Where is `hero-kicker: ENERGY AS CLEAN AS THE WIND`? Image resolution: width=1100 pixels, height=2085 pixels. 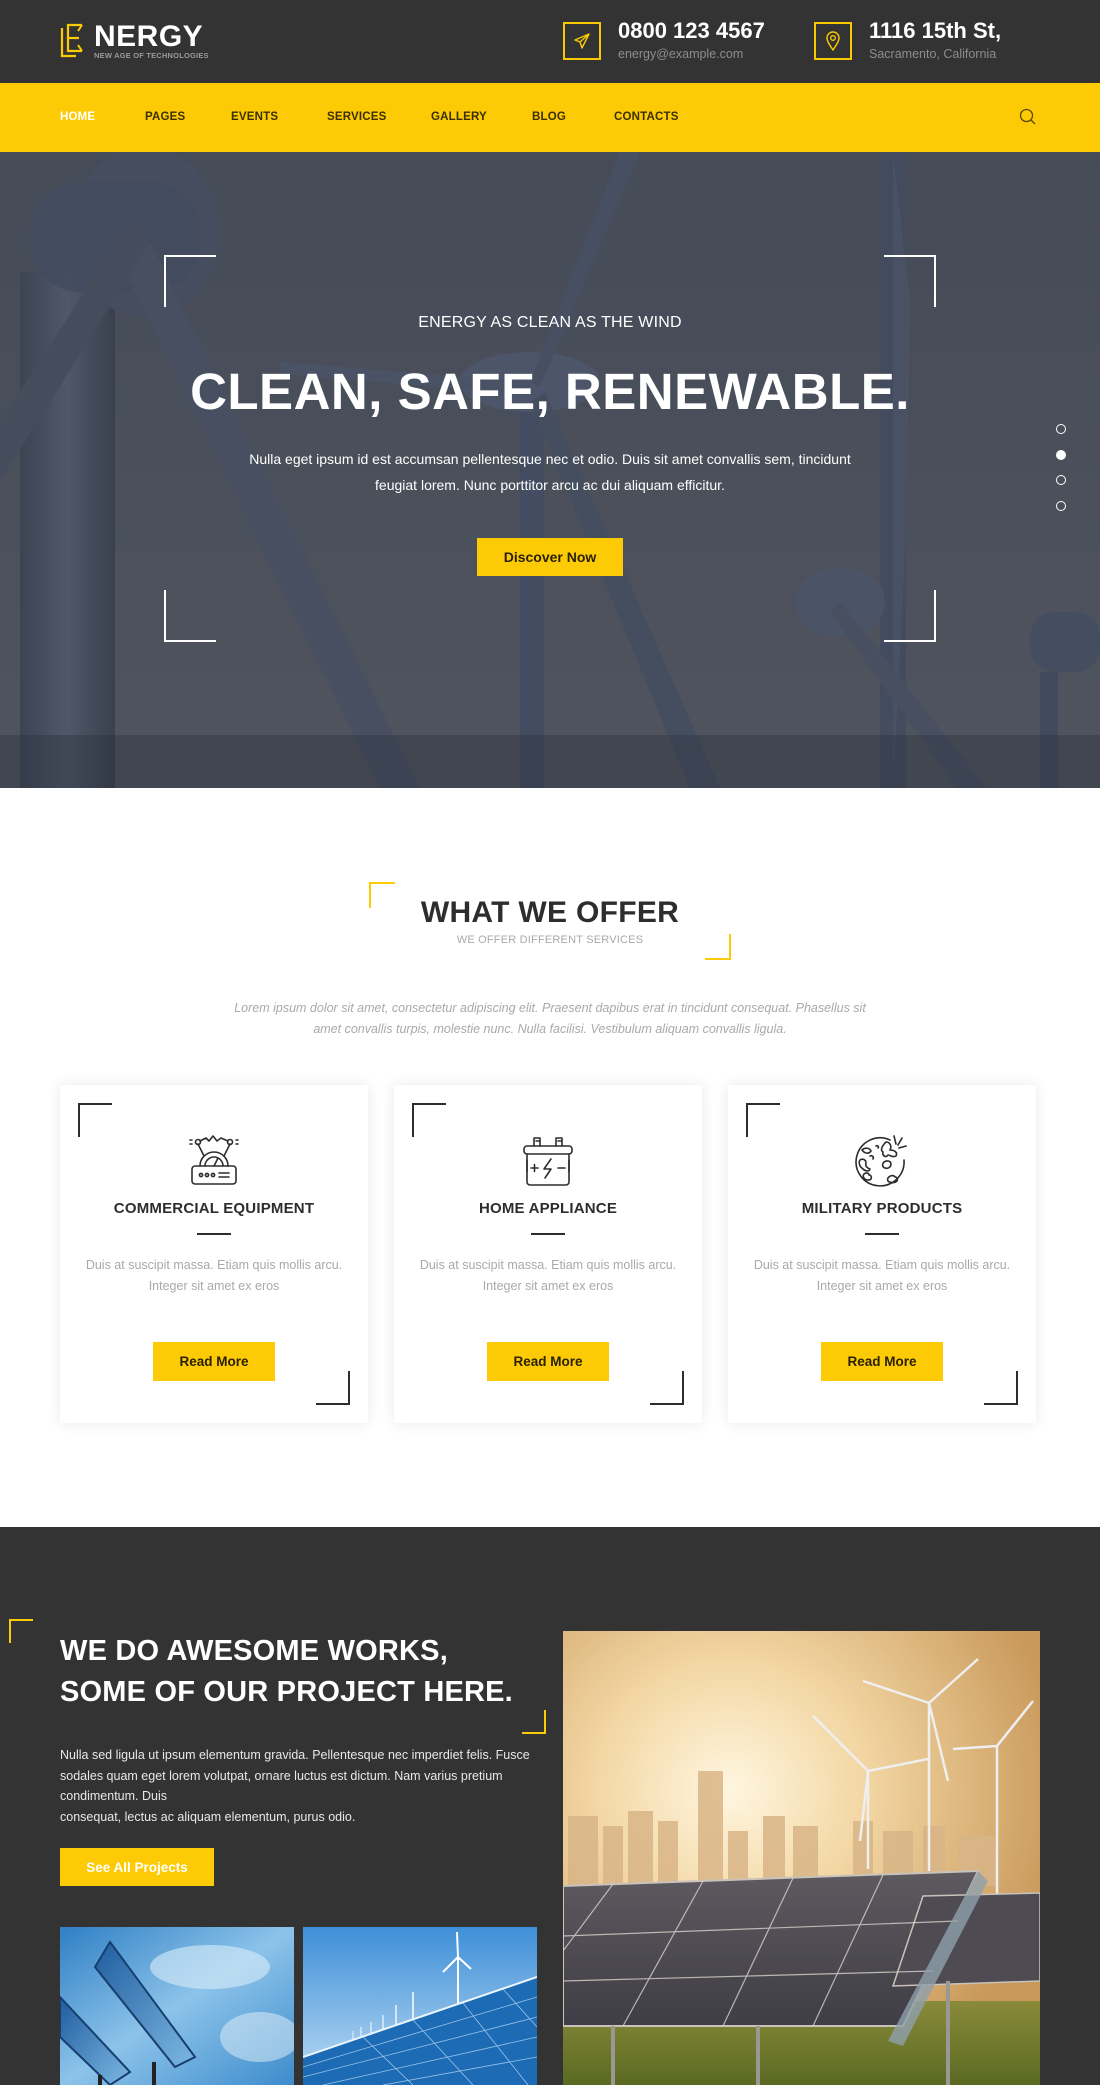 hero-kicker: ENERGY AS CLEAN AS THE WIND is located at coordinates (550, 322).